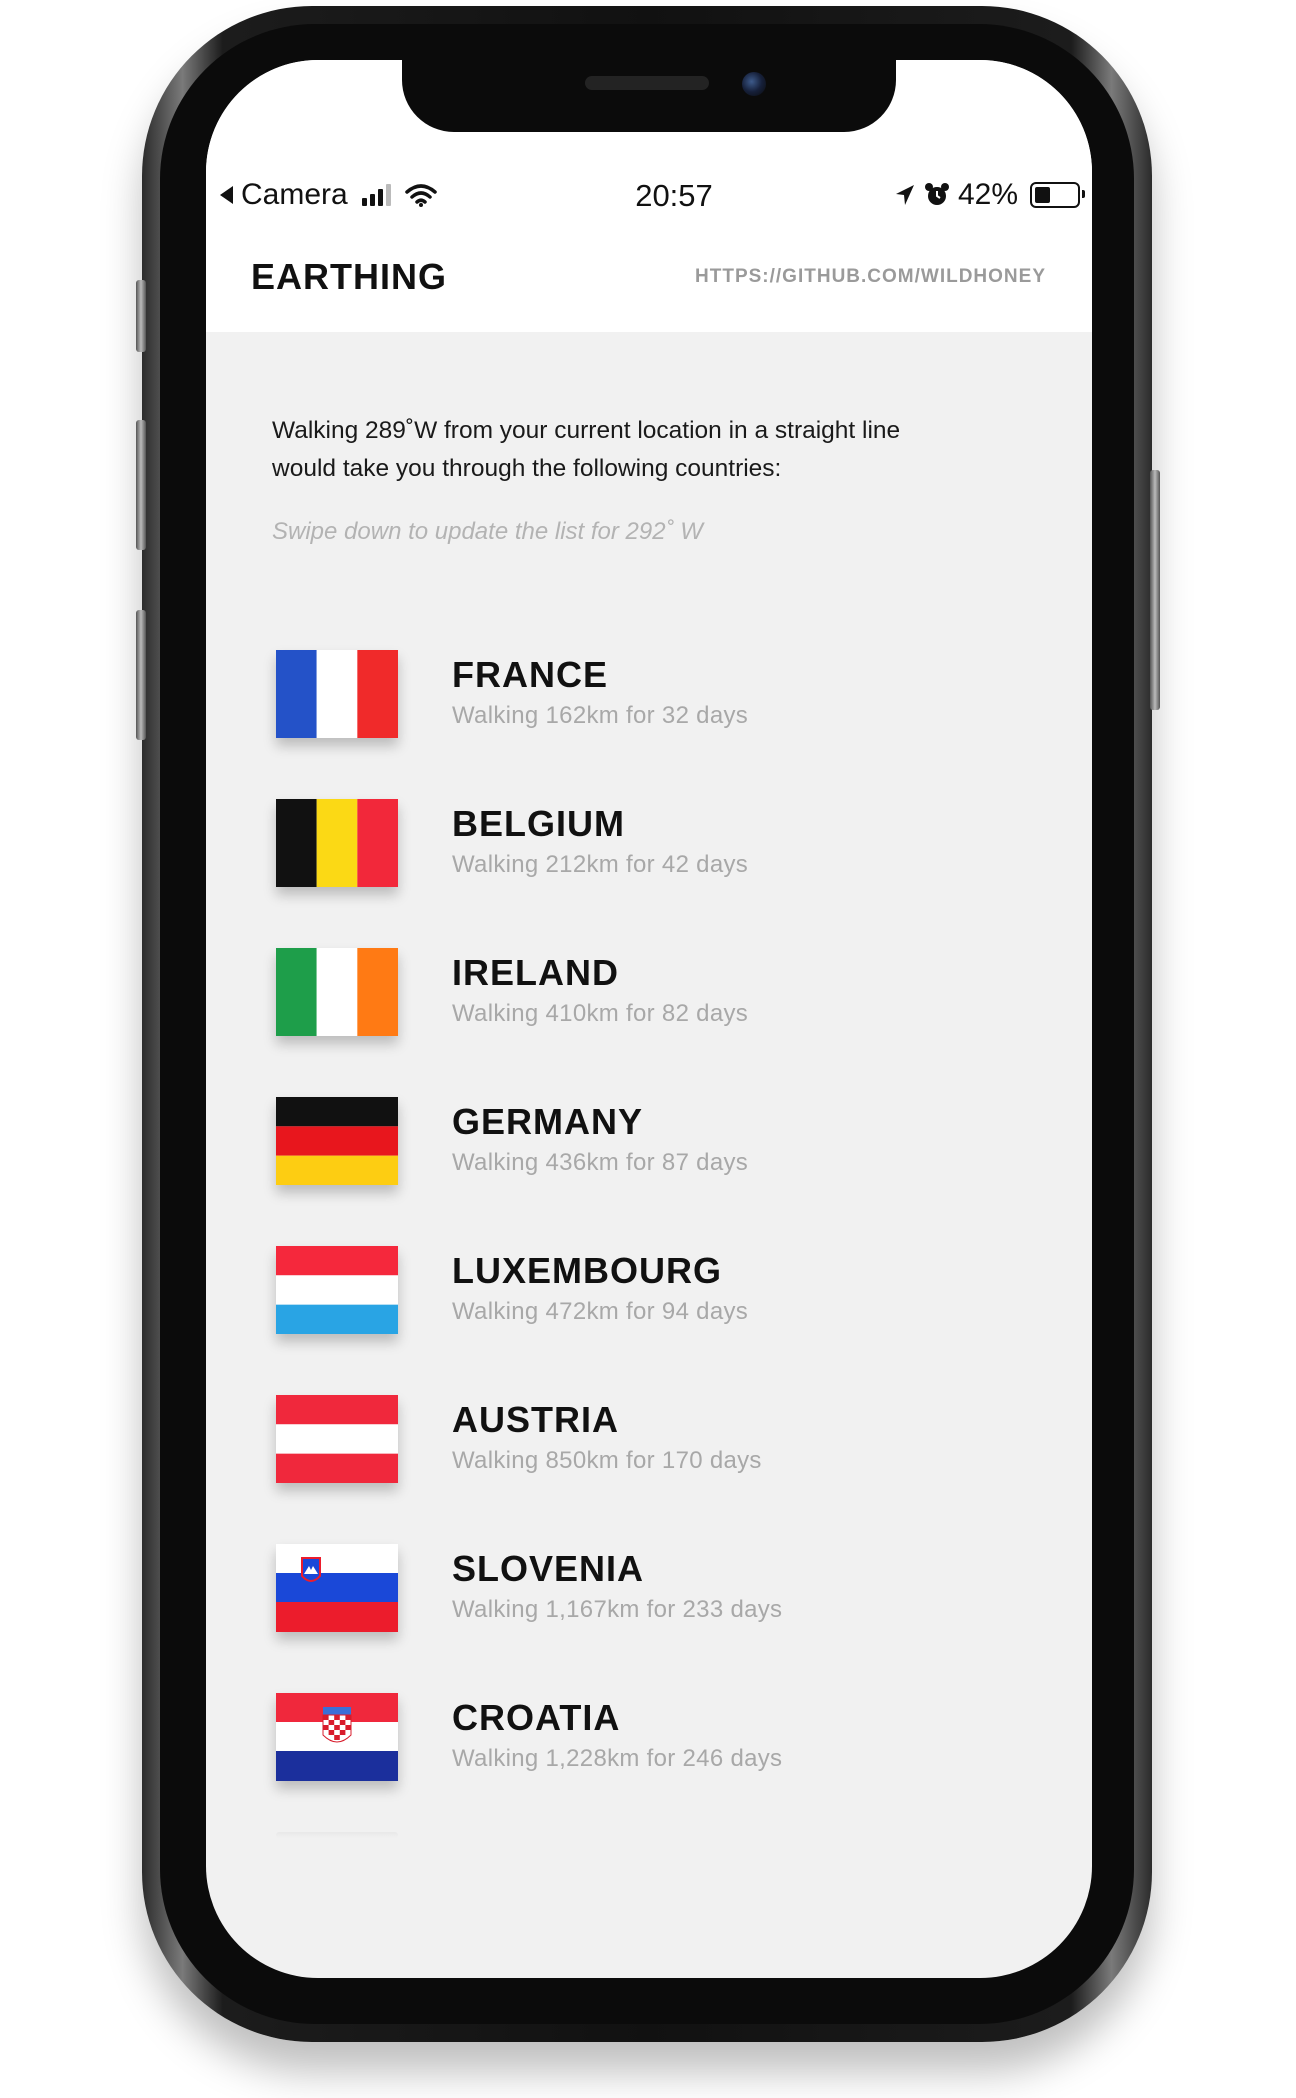 The width and height of the screenshot is (1296, 2098). I want to click on country-item-france: FRANCE Walking 162km for 32 days, so click(656, 700).